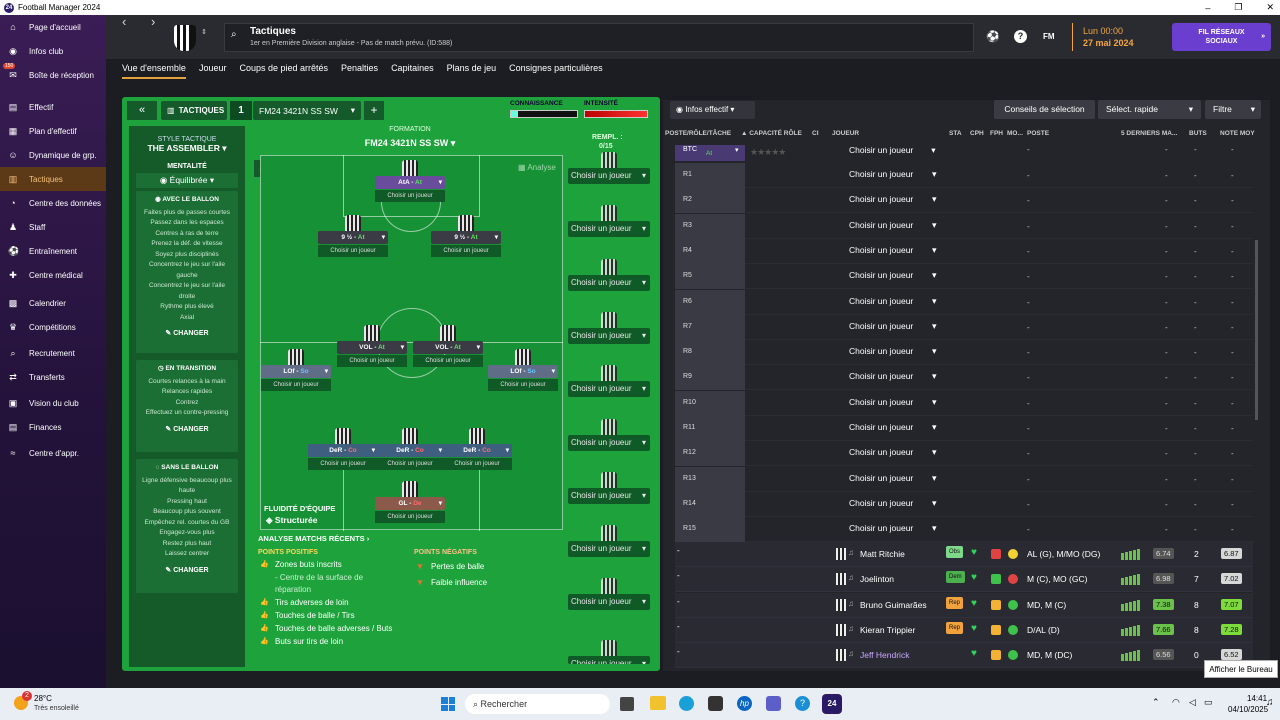 This screenshot has width=1280, height=720. What do you see at coordinates (964, 201) in the screenshot?
I see `sub-slot-row: R2 Choisir un joueur ▾ - - - -` at bounding box center [964, 201].